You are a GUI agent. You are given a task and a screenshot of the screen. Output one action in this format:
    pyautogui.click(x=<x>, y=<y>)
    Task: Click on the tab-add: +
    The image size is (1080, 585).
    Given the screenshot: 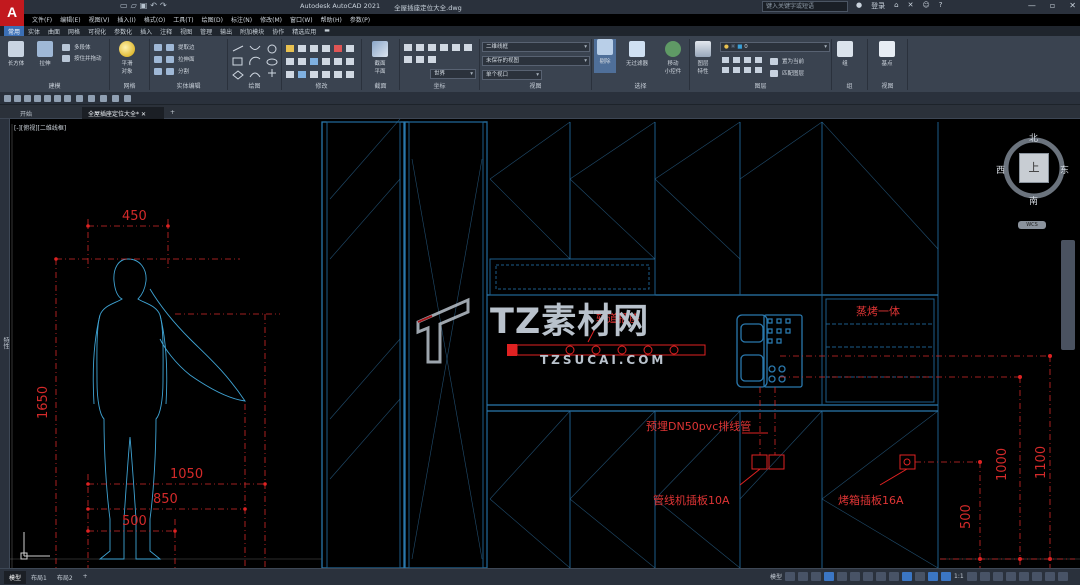 What is the action you would take?
    pyautogui.click(x=172, y=113)
    